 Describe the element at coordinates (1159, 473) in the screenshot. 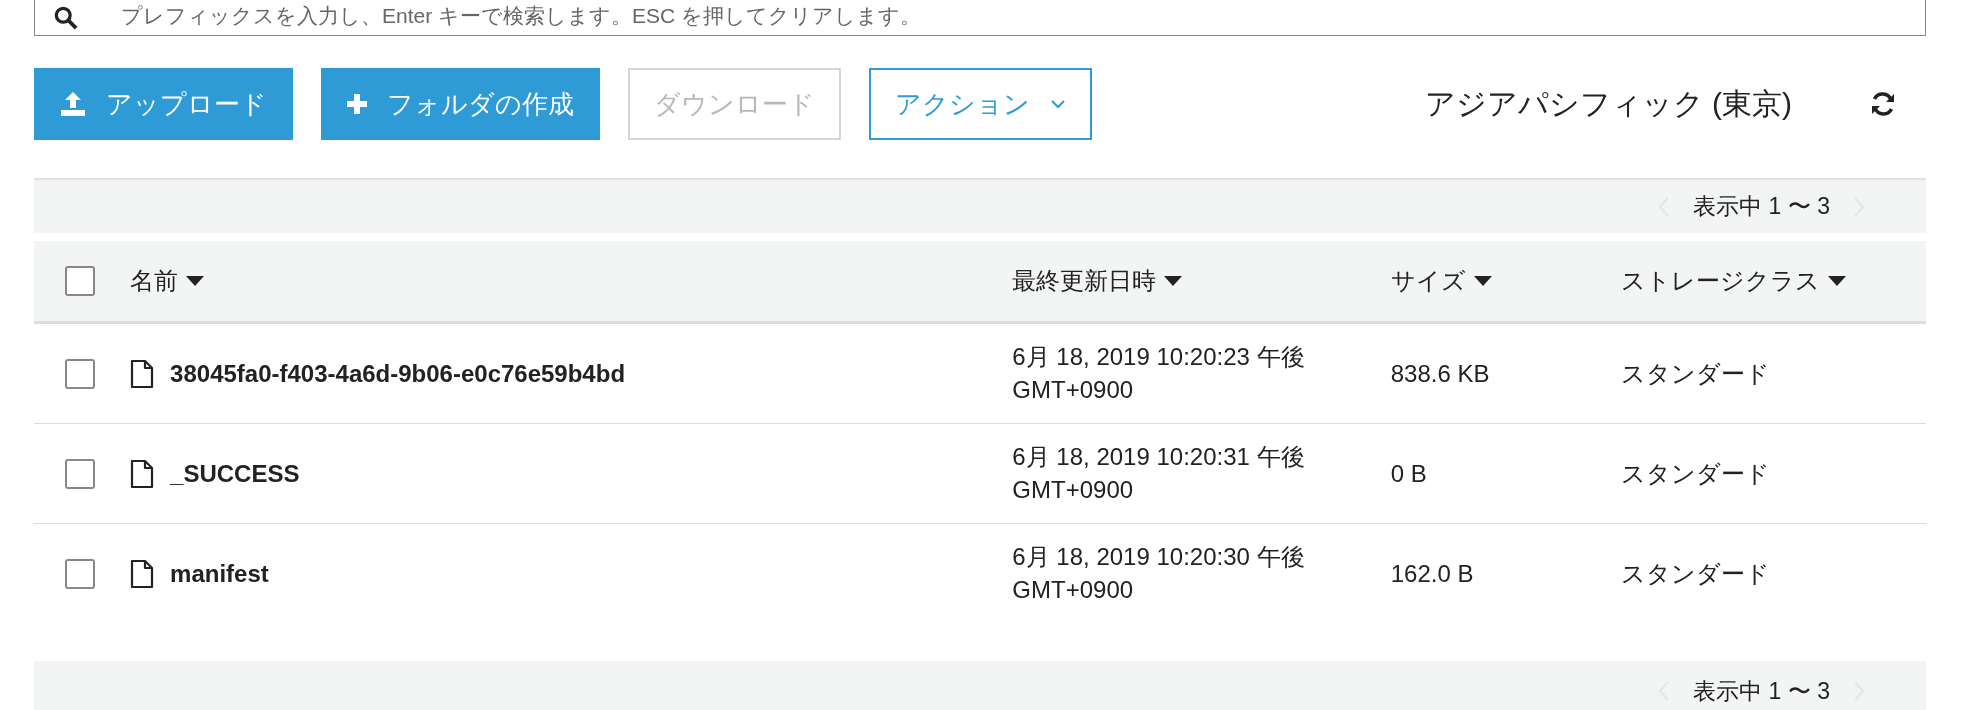

I see `modified-date: 6月 18, 2019 10:20:31 午後 GMT+0900` at that location.